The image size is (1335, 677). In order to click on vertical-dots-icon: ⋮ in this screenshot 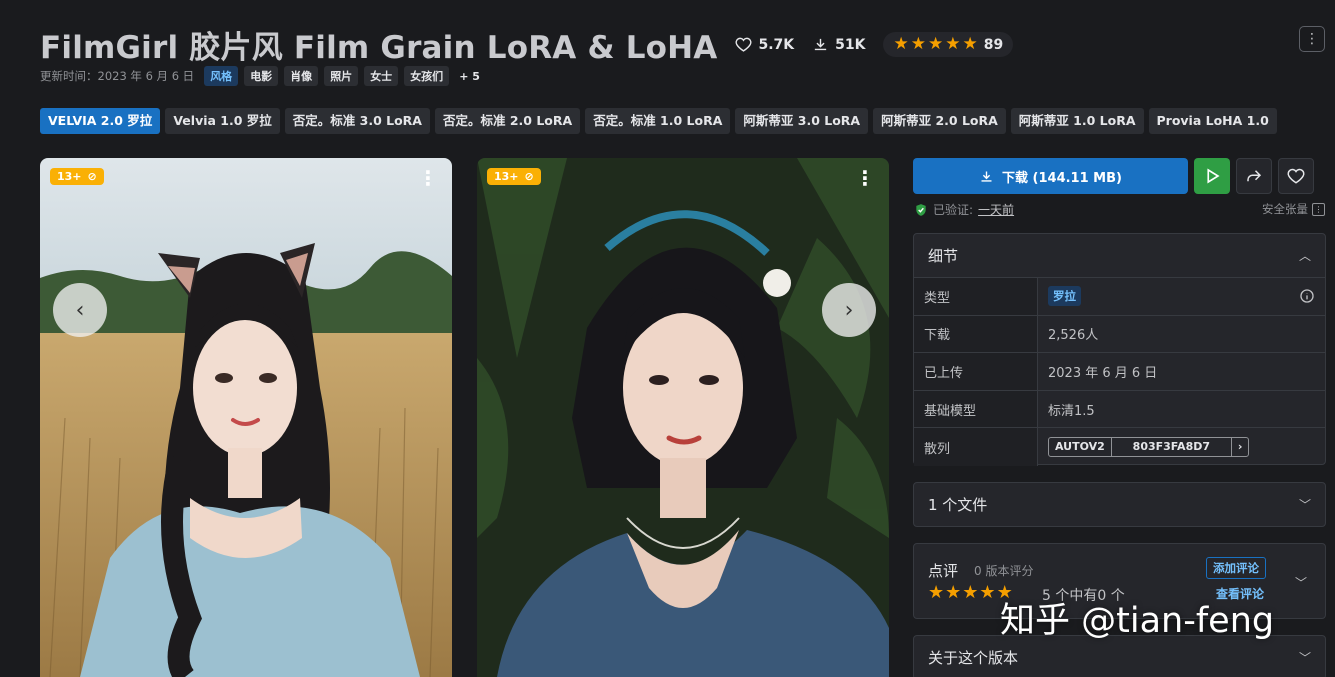, I will do `click(1312, 39)`.